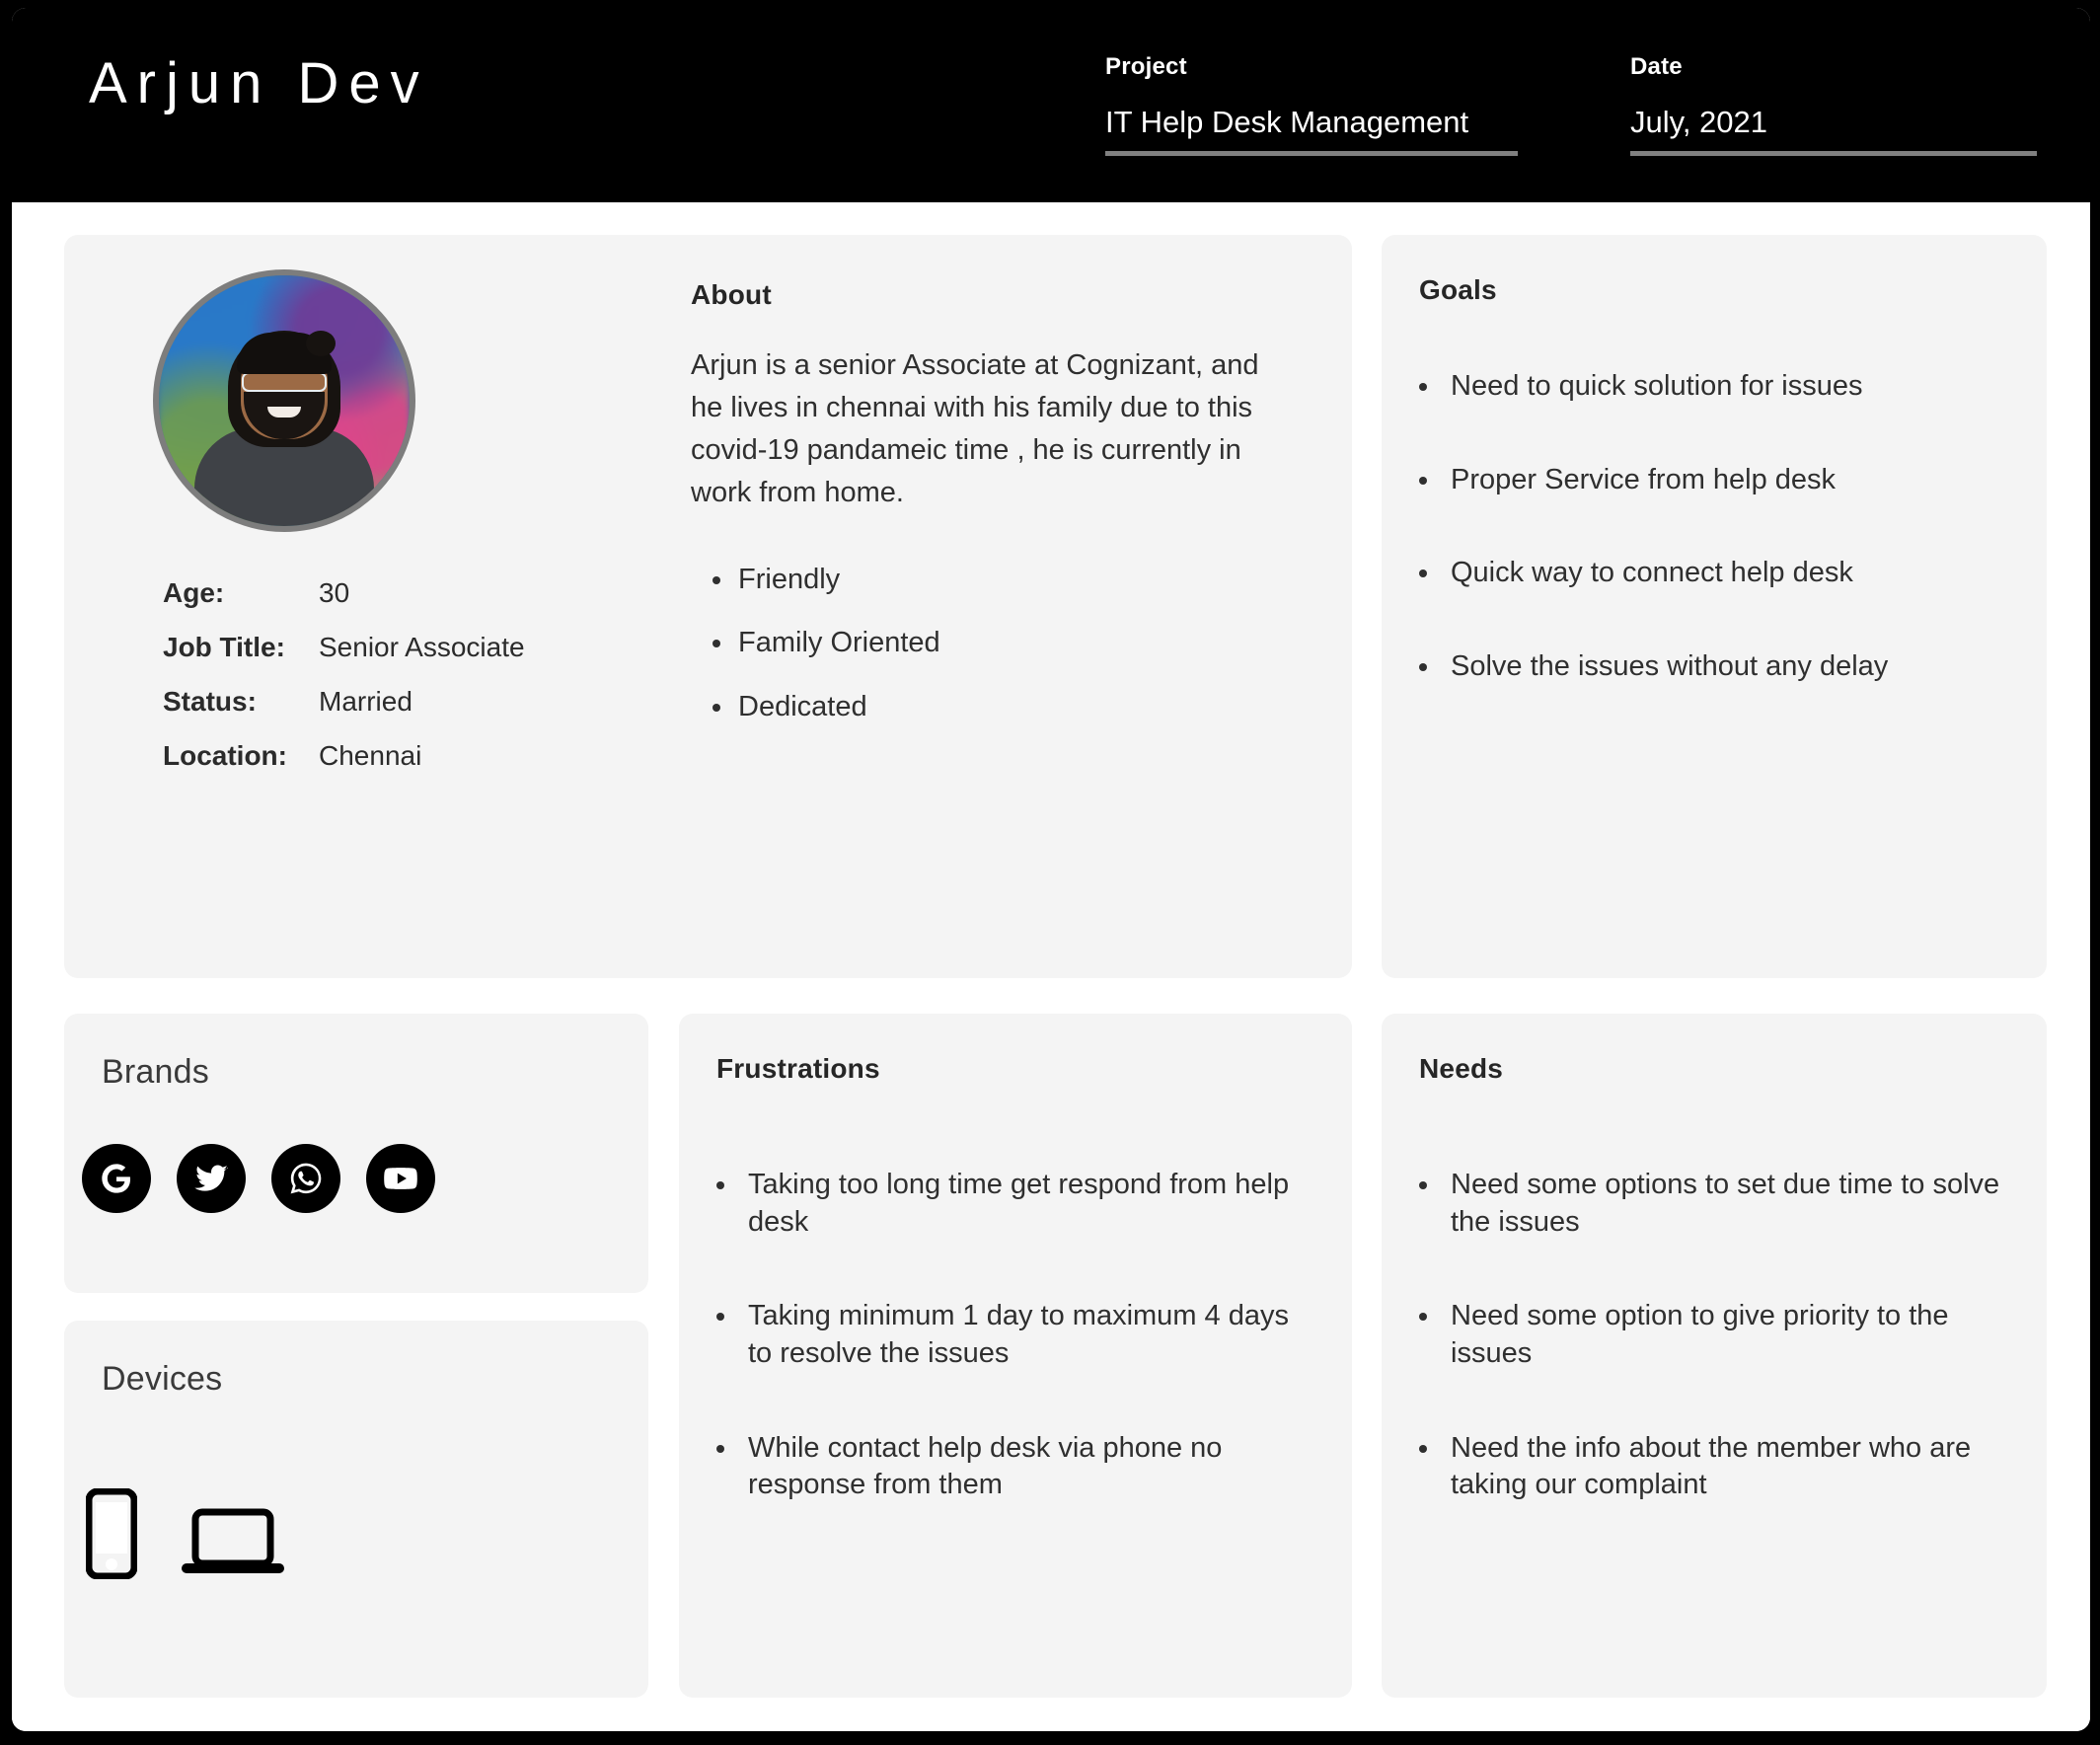 This screenshot has height=1745, width=2100. What do you see at coordinates (155, 1072) in the screenshot?
I see `brands-title: Brands` at bounding box center [155, 1072].